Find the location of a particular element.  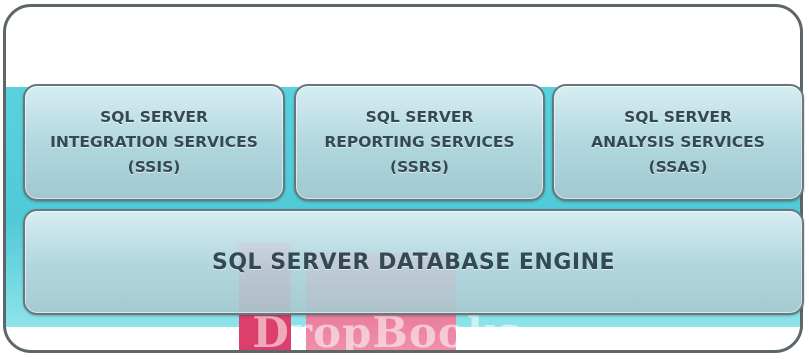

ssas-line3: (SSAS) is located at coordinates (678, 167).